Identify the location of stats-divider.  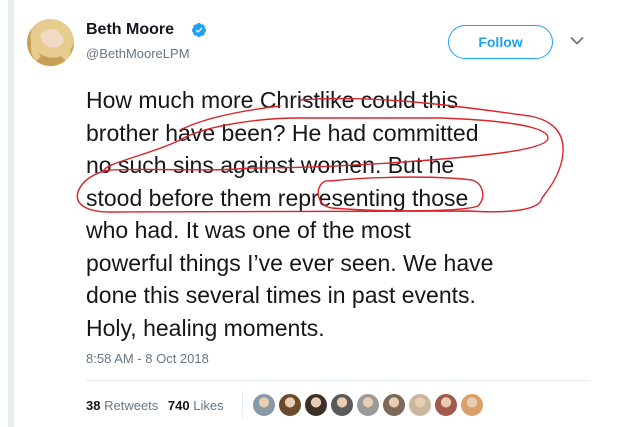
(242, 405).